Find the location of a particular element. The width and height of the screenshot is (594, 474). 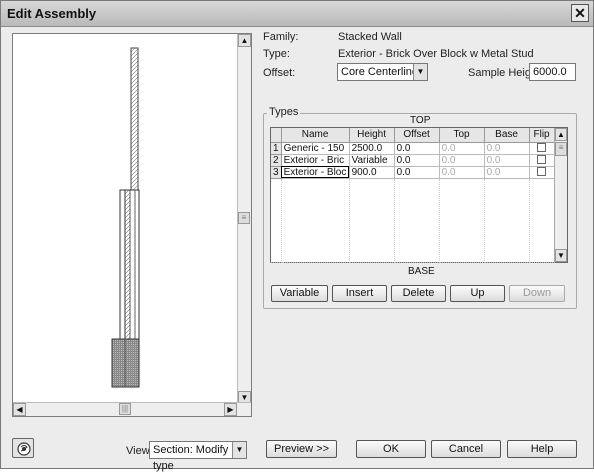

table-scroll-up-button: ▲ is located at coordinates (561, 134).